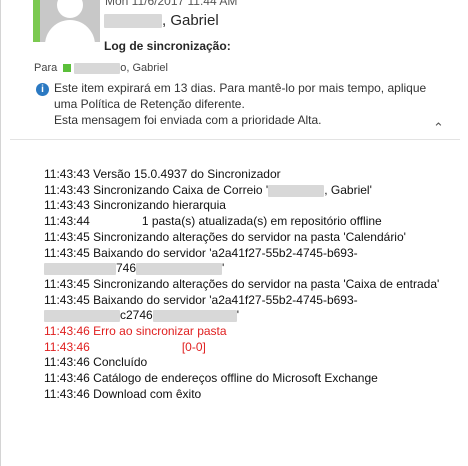 The height and width of the screenshot is (466, 468). Describe the element at coordinates (125, 346) in the screenshot. I see `log-line-error: 11:43:46 [0-0]` at that location.